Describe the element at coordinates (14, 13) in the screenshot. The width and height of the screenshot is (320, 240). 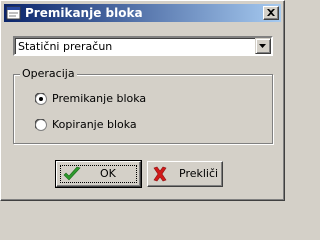
I see `app-icon` at that location.